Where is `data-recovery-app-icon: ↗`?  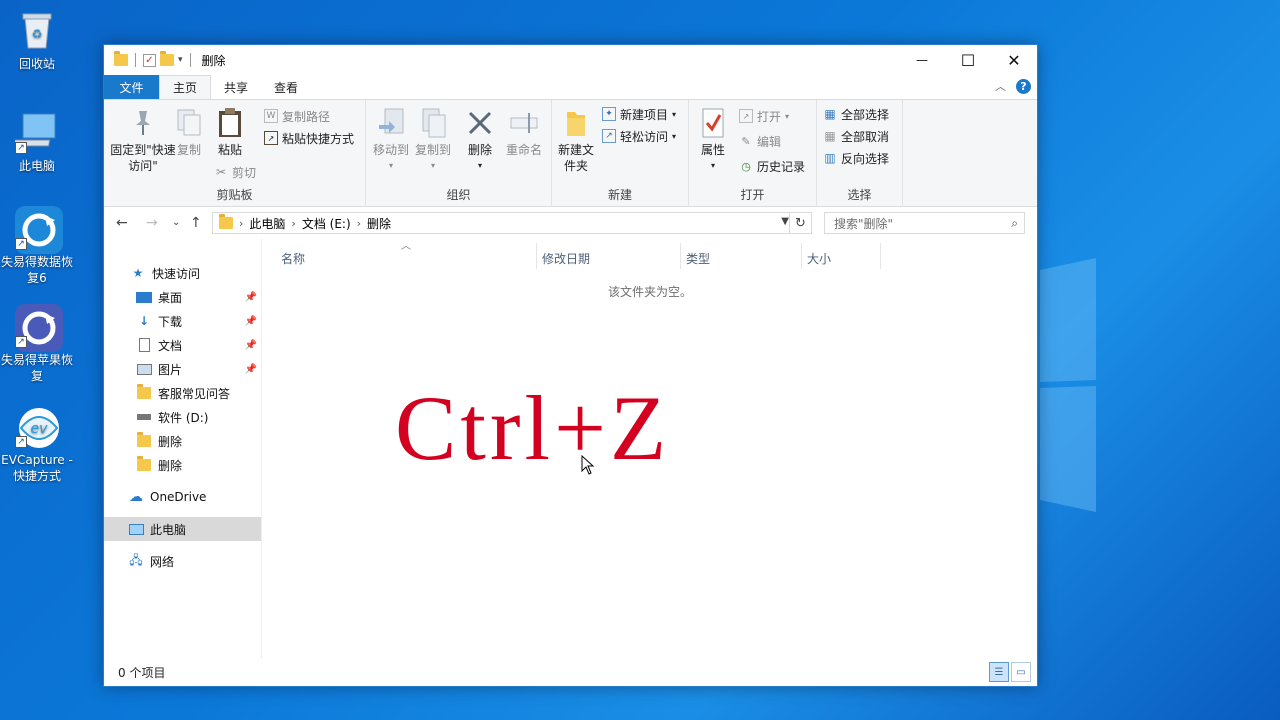
data-recovery-app-icon: ↗ is located at coordinates (39, 230).